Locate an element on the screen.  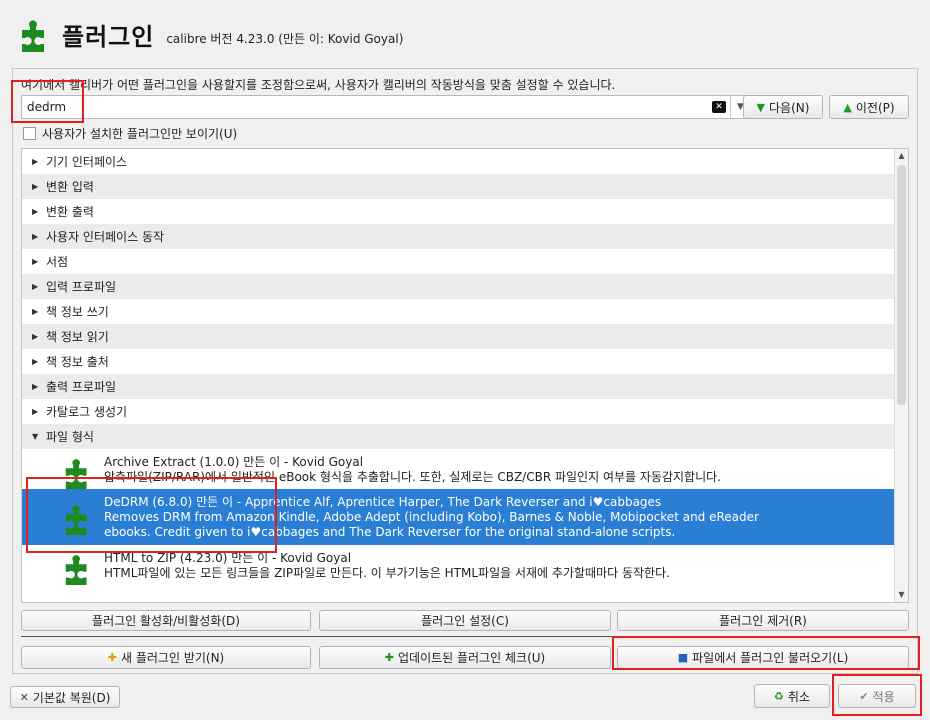
remove-plugin-button: 플러그인 제거(R) is located at coordinates (763, 620).